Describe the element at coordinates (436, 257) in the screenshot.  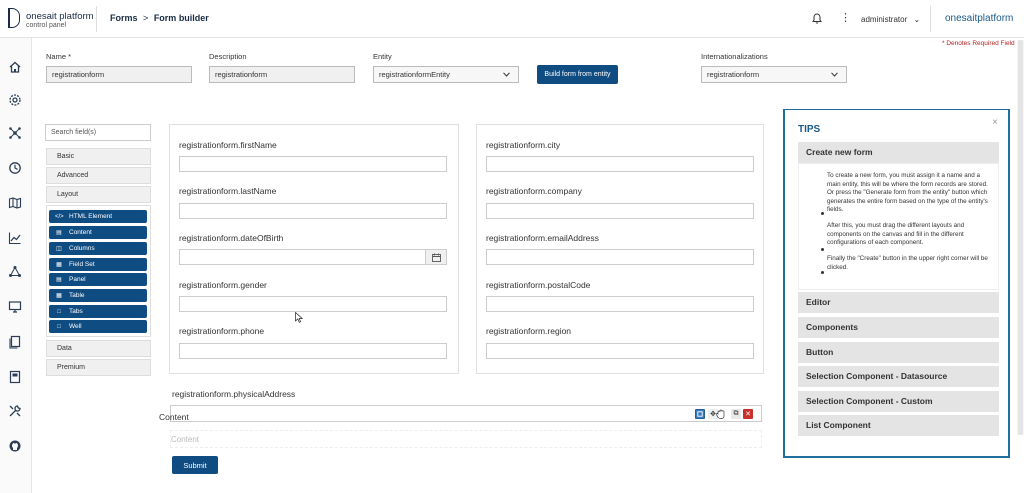
I see `calendar-icon` at that location.